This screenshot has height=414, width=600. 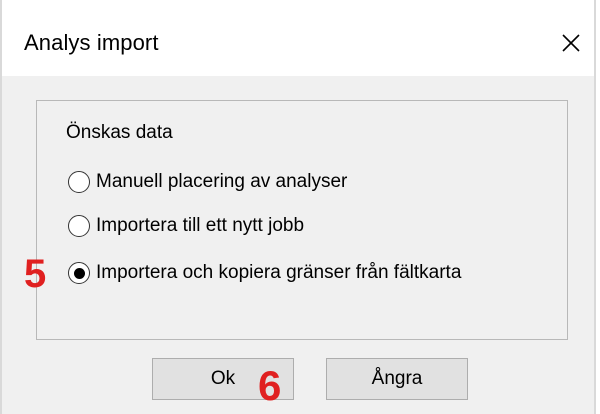 What do you see at coordinates (91, 42) in the screenshot?
I see `window-title: Analys import` at bounding box center [91, 42].